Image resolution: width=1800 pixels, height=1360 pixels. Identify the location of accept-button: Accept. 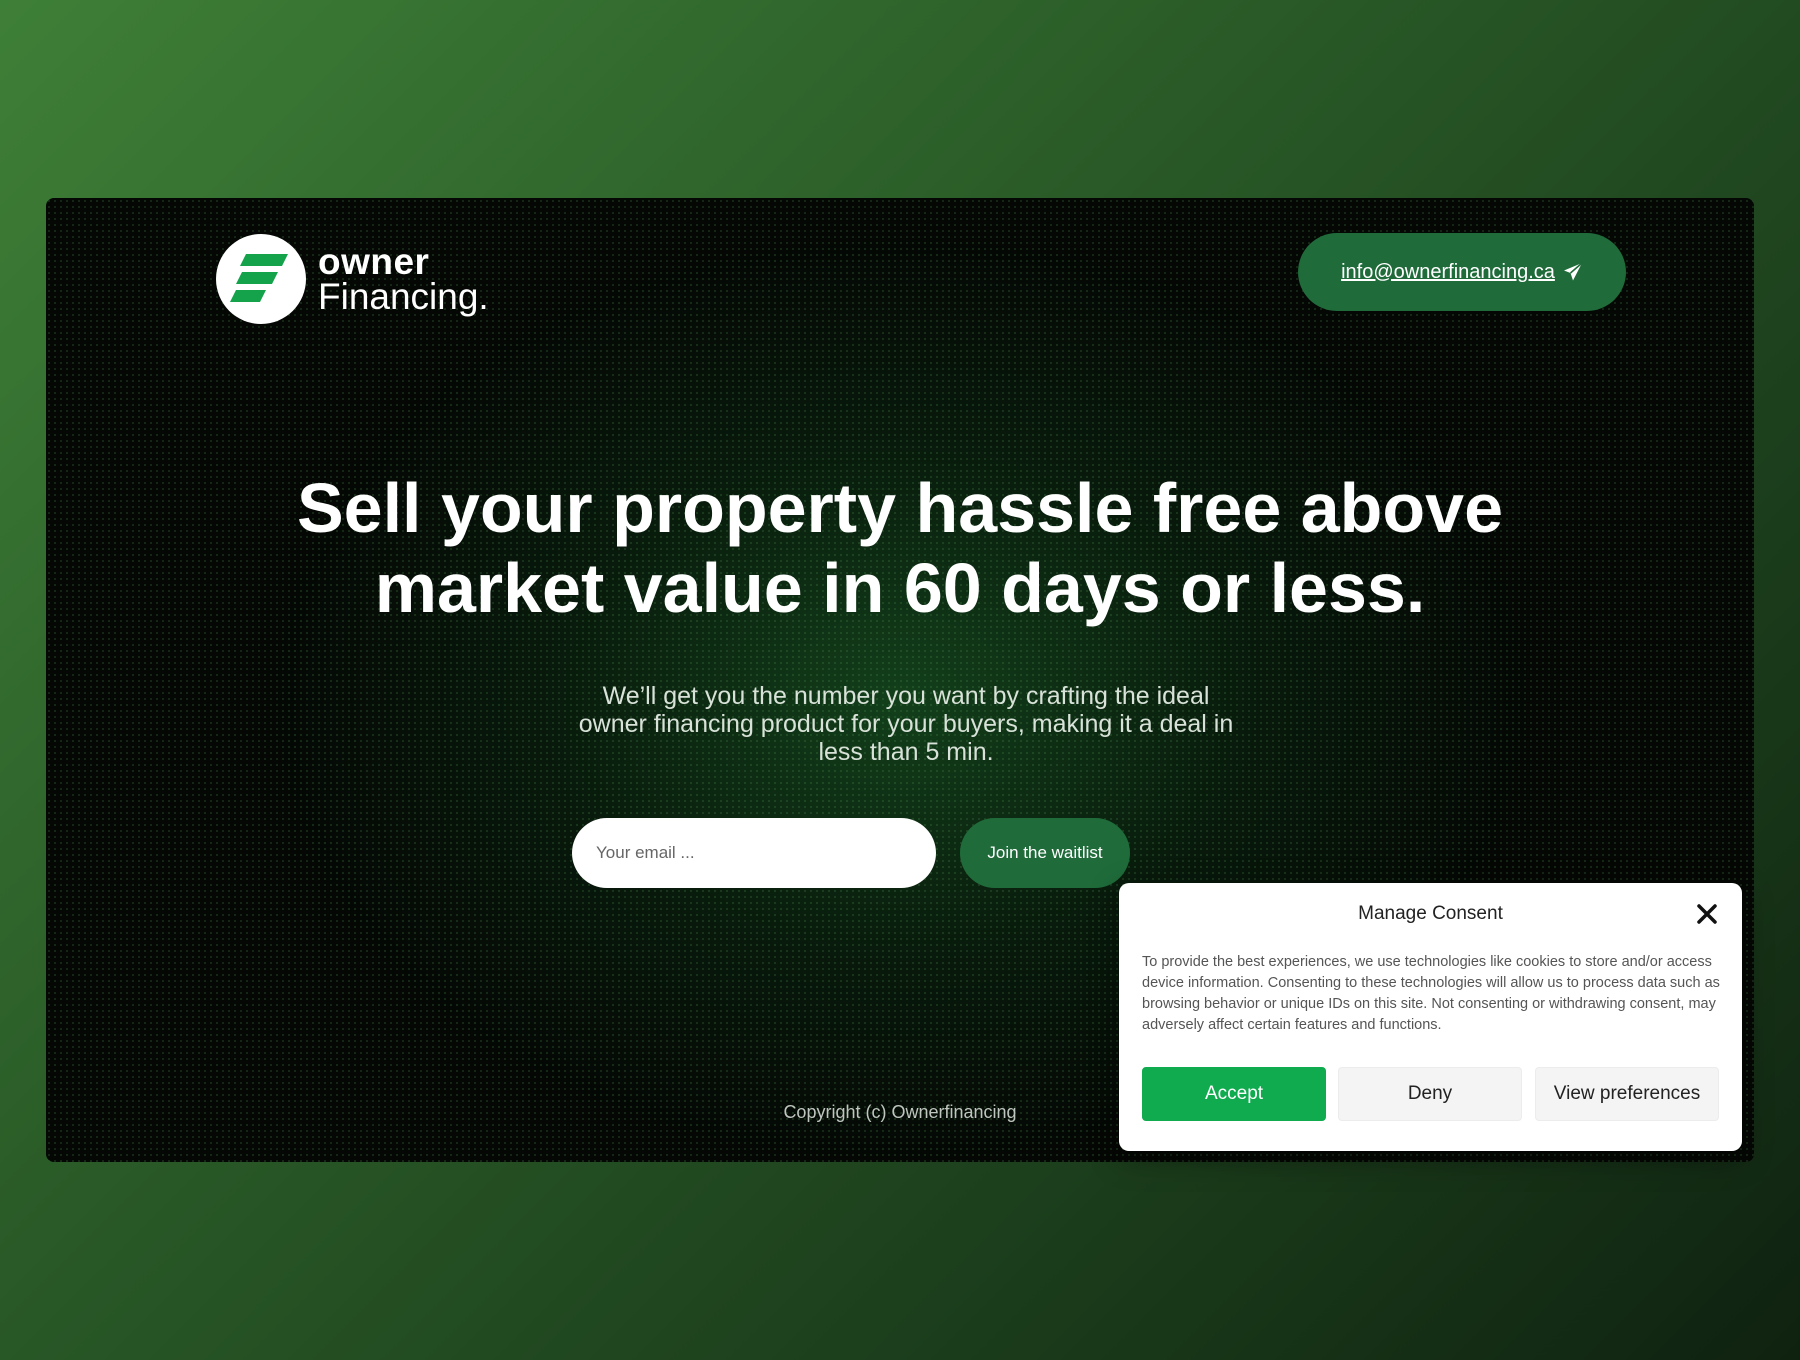
(1234, 1094).